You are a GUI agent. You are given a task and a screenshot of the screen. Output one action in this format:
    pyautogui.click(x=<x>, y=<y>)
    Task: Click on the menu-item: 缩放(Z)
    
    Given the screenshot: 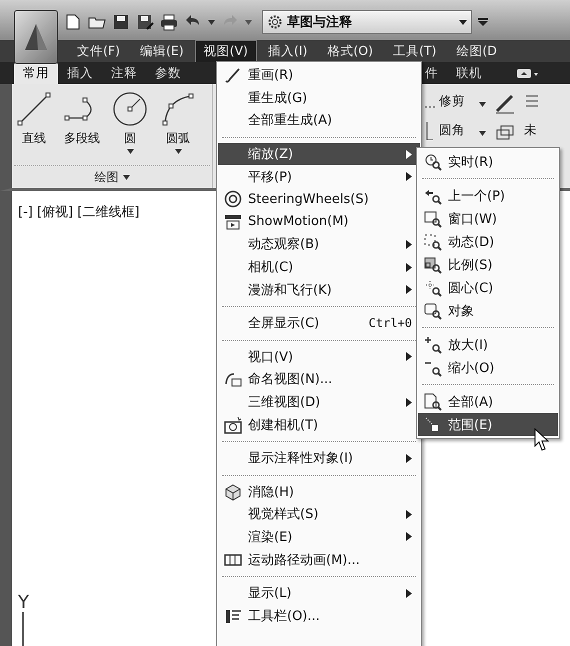 What is the action you would take?
    pyautogui.click(x=319, y=154)
    